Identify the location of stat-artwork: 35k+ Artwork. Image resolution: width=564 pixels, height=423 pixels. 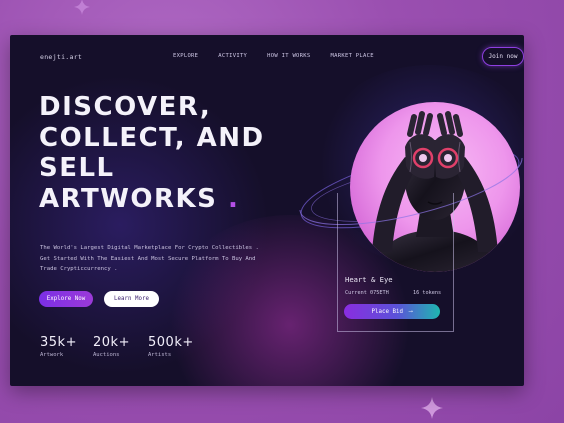
(58, 346).